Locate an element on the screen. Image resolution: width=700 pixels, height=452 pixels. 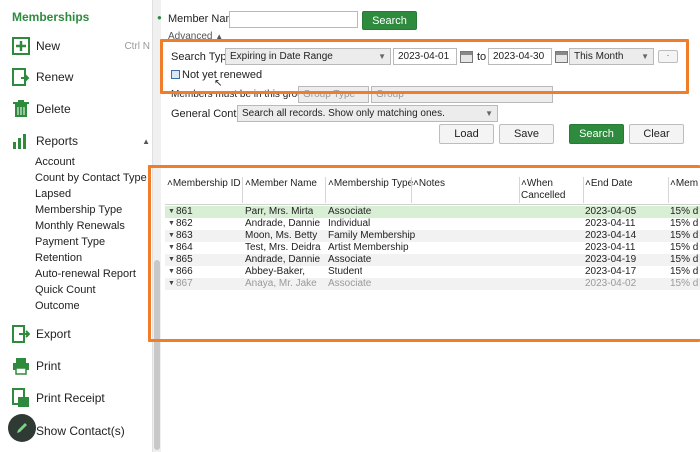
delete-label: Delete is located at coordinates (53, 109).